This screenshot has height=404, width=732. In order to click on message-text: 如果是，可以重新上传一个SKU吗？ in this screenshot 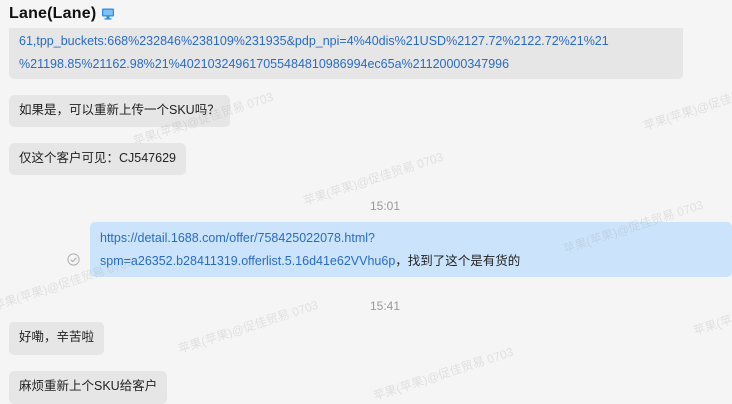, I will do `click(119, 110)`.